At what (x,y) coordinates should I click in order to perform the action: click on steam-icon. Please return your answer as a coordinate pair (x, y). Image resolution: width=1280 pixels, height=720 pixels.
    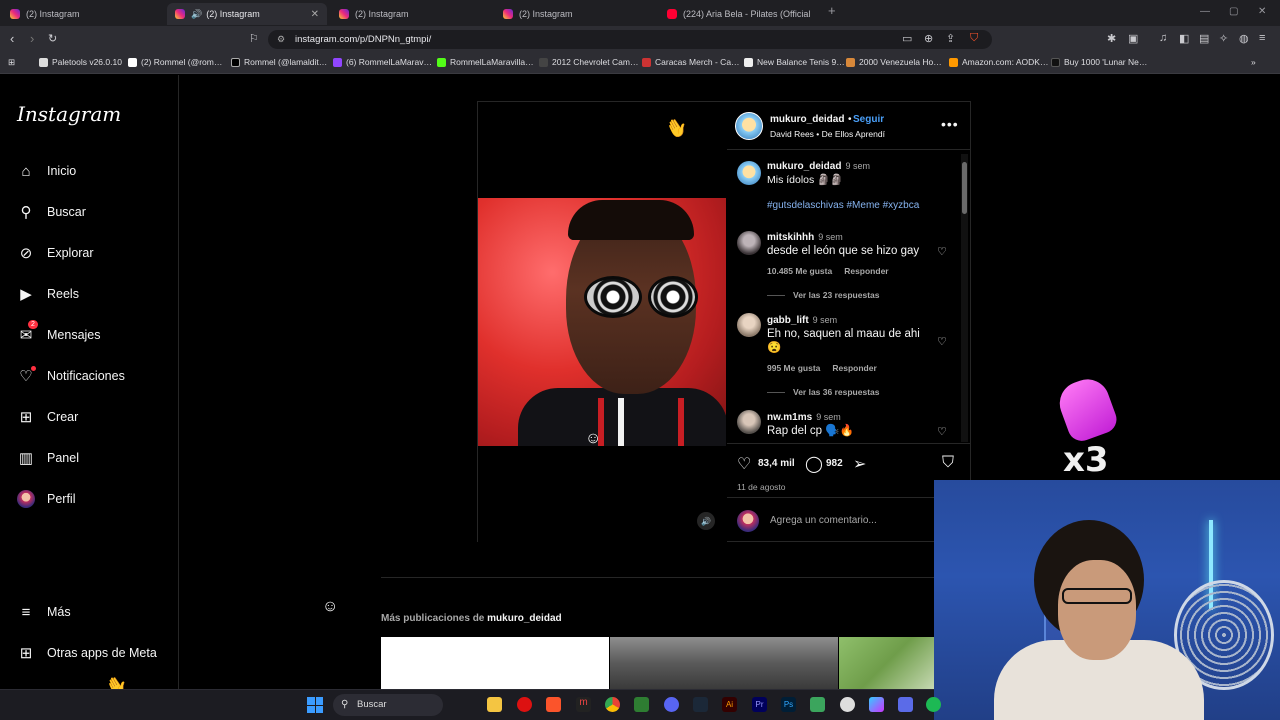
    Looking at the image, I should click on (700, 704).